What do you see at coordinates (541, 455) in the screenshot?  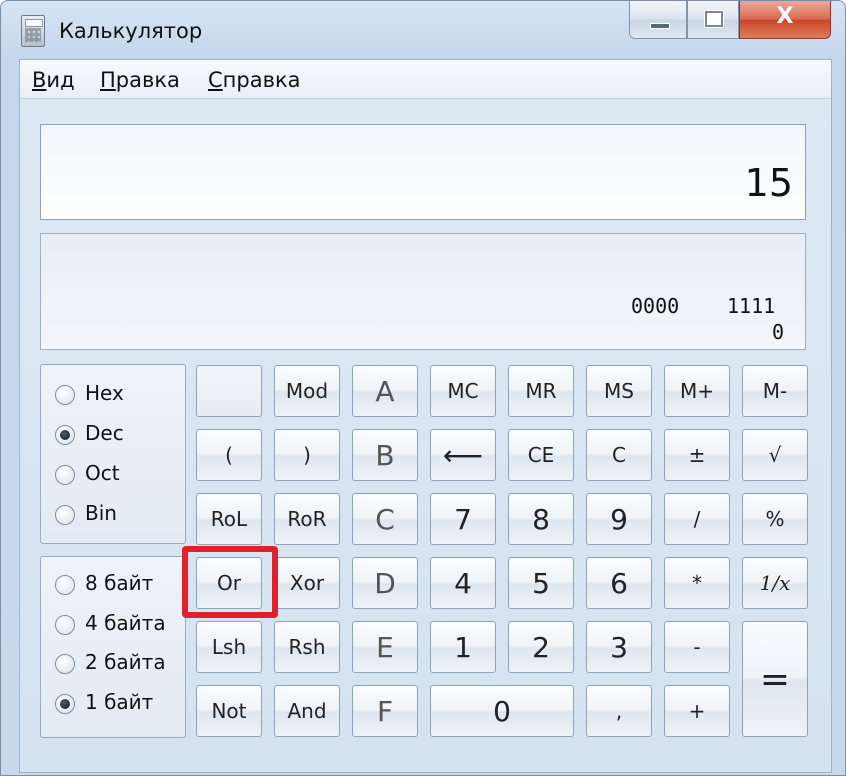 I see `clear-entry-button: CE` at bounding box center [541, 455].